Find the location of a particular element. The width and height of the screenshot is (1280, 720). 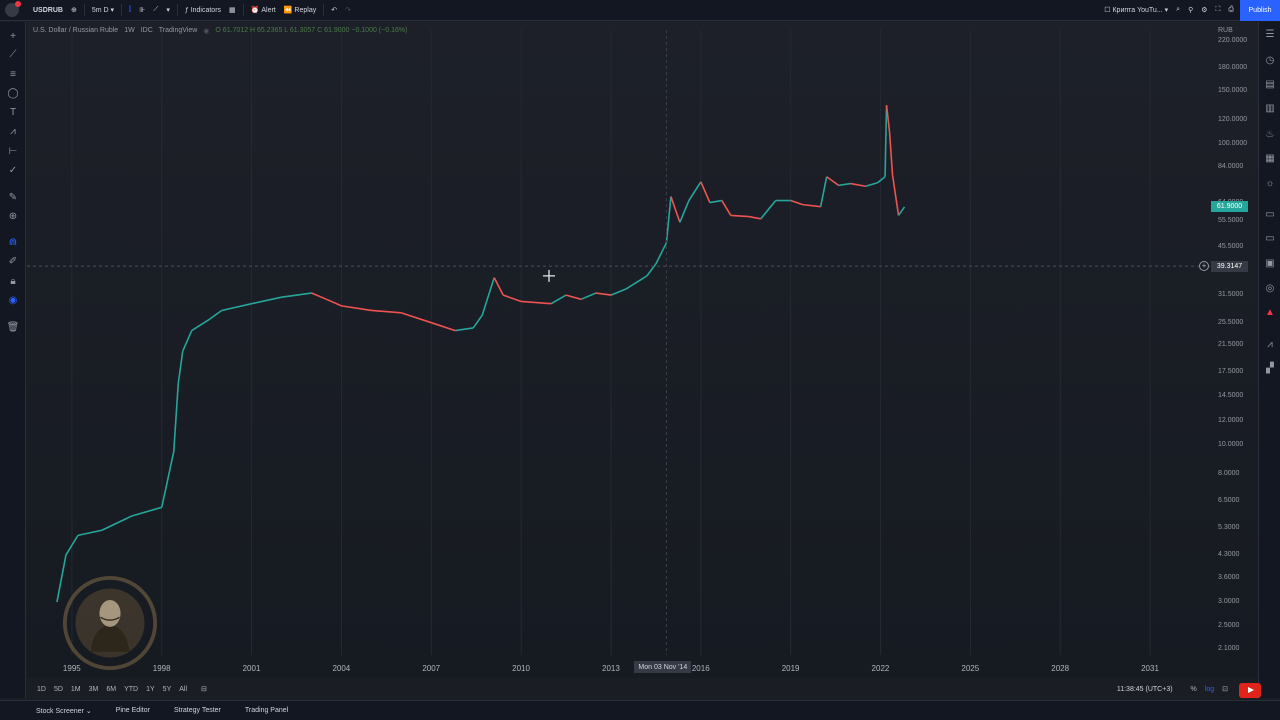

crosshair-price-value: 39.3147 is located at coordinates (1229, 266).